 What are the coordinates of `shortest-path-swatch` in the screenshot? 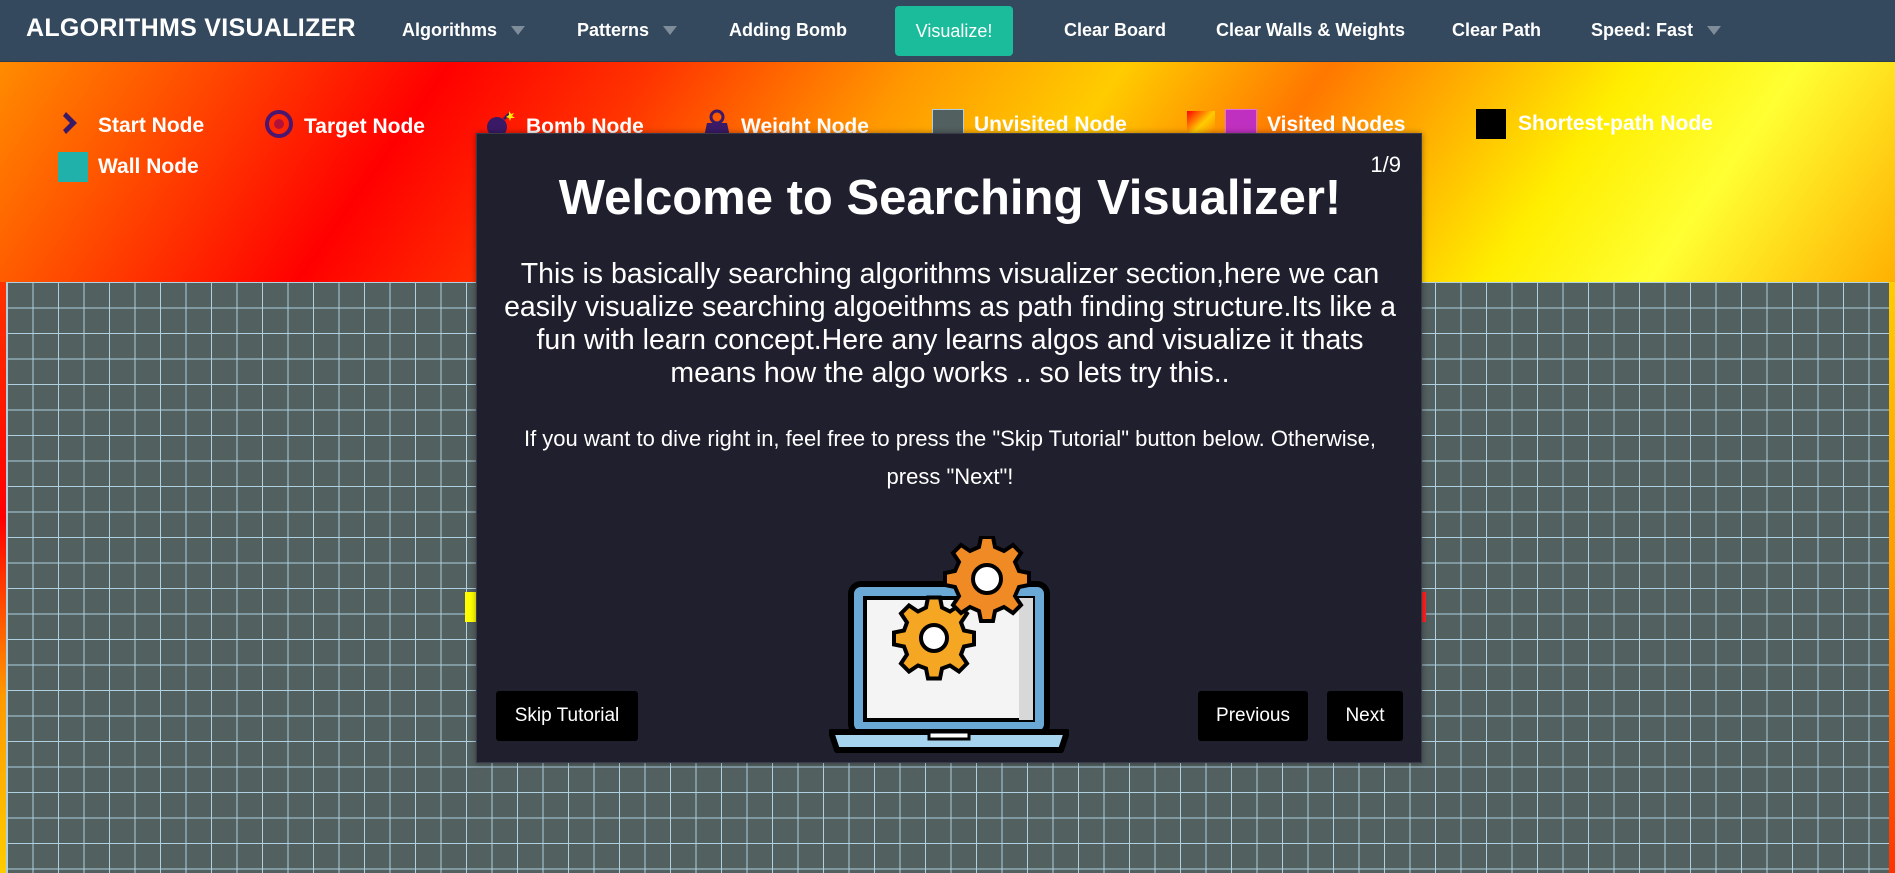 It's located at (1491, 124).